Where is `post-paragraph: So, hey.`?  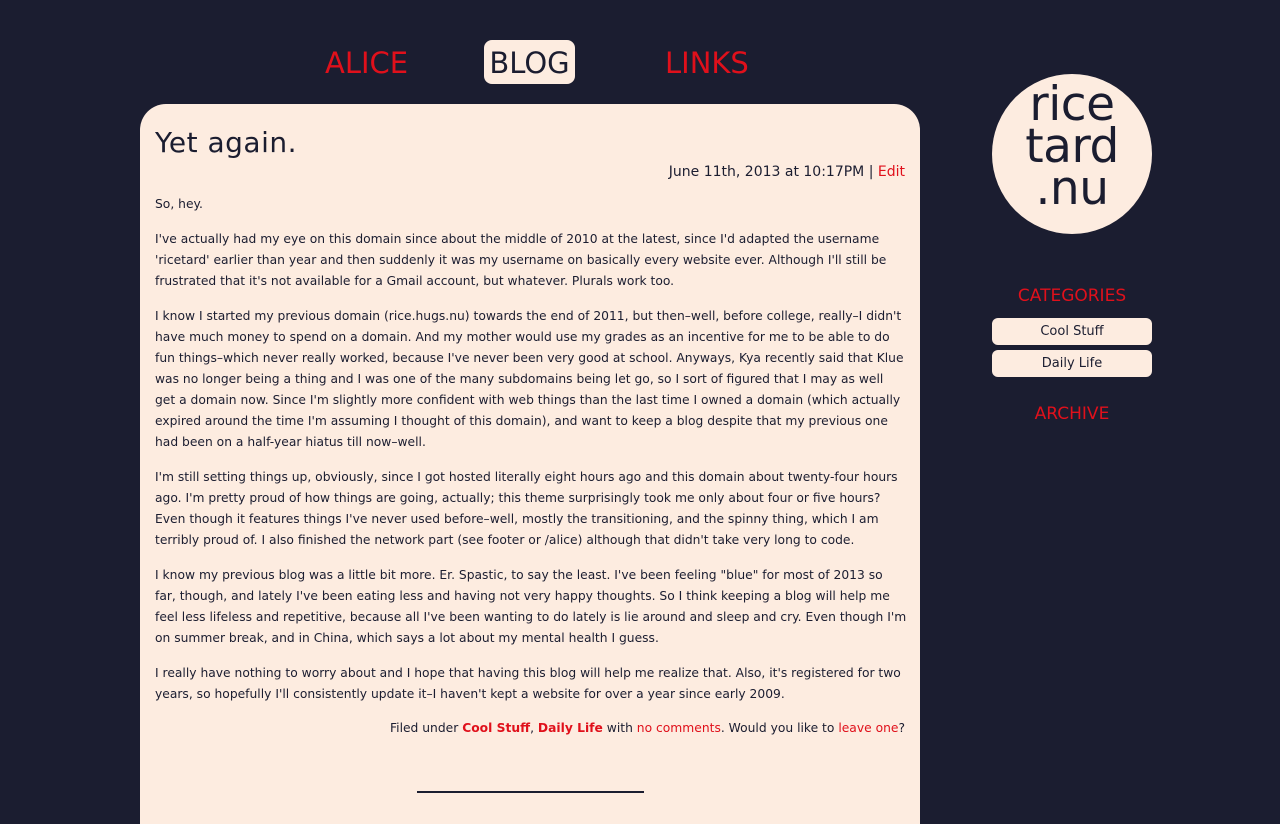
post-paragraph: So, hey. is located at coordinates (179, 204).